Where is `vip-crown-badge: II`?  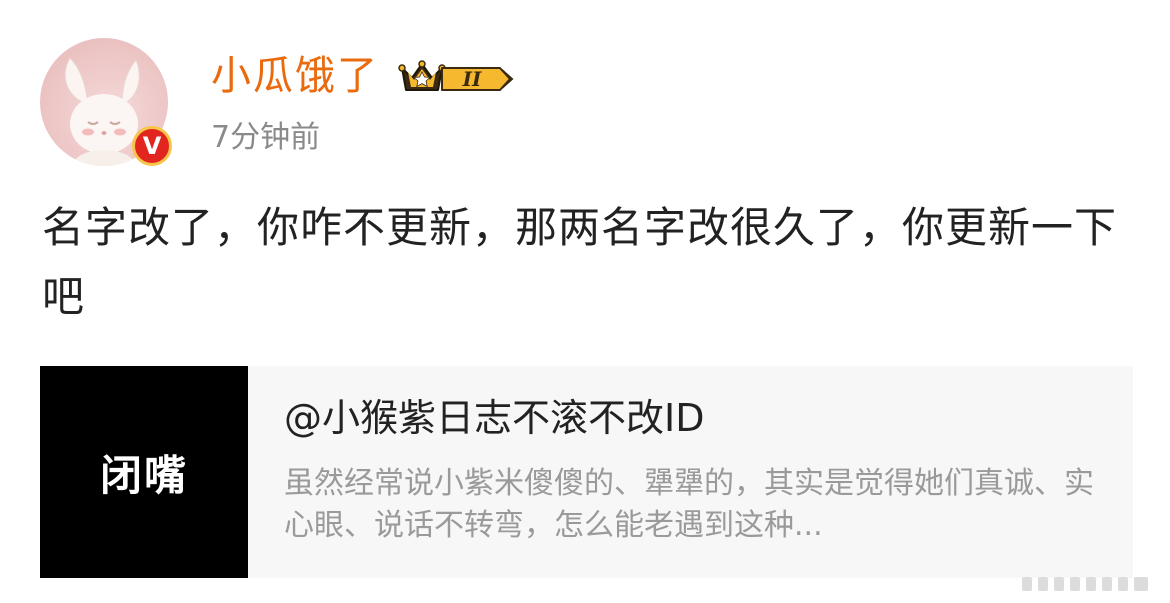 vip-crown-badge: II is located at coordinates (458, 78).